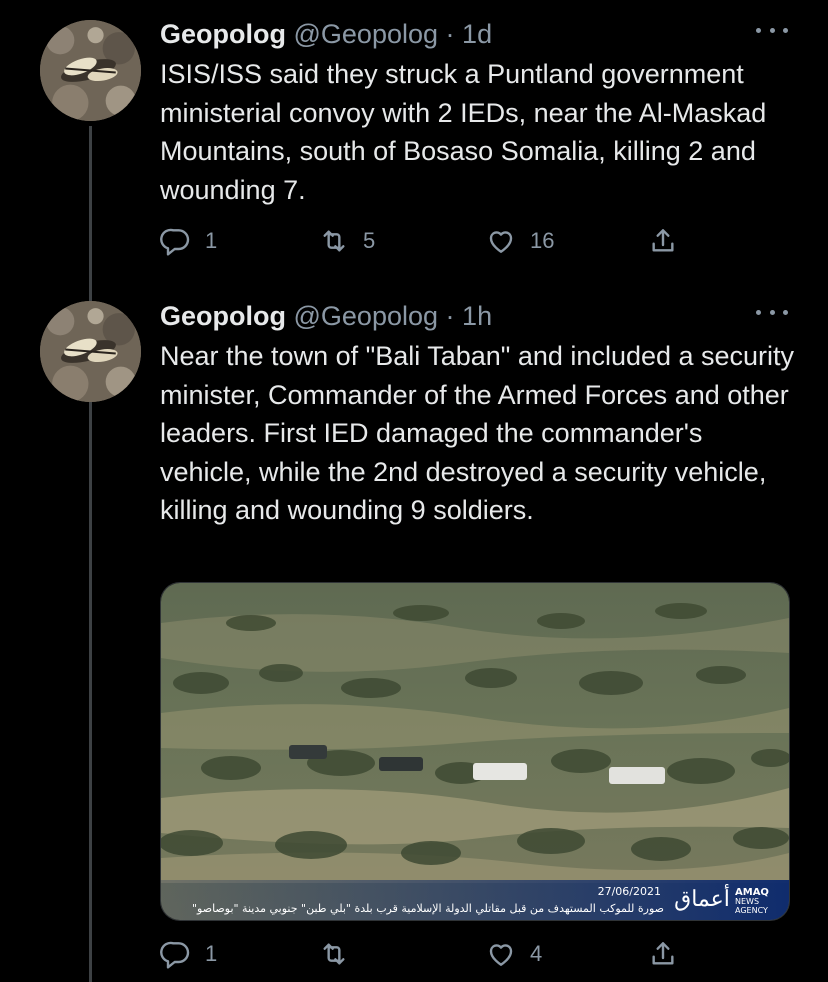 The height and width of the screenshot is (982, 828). Describe the element at coordinates (430, 241) in the screenshot. I see `tweet-actions: 1 5 16` at that location.